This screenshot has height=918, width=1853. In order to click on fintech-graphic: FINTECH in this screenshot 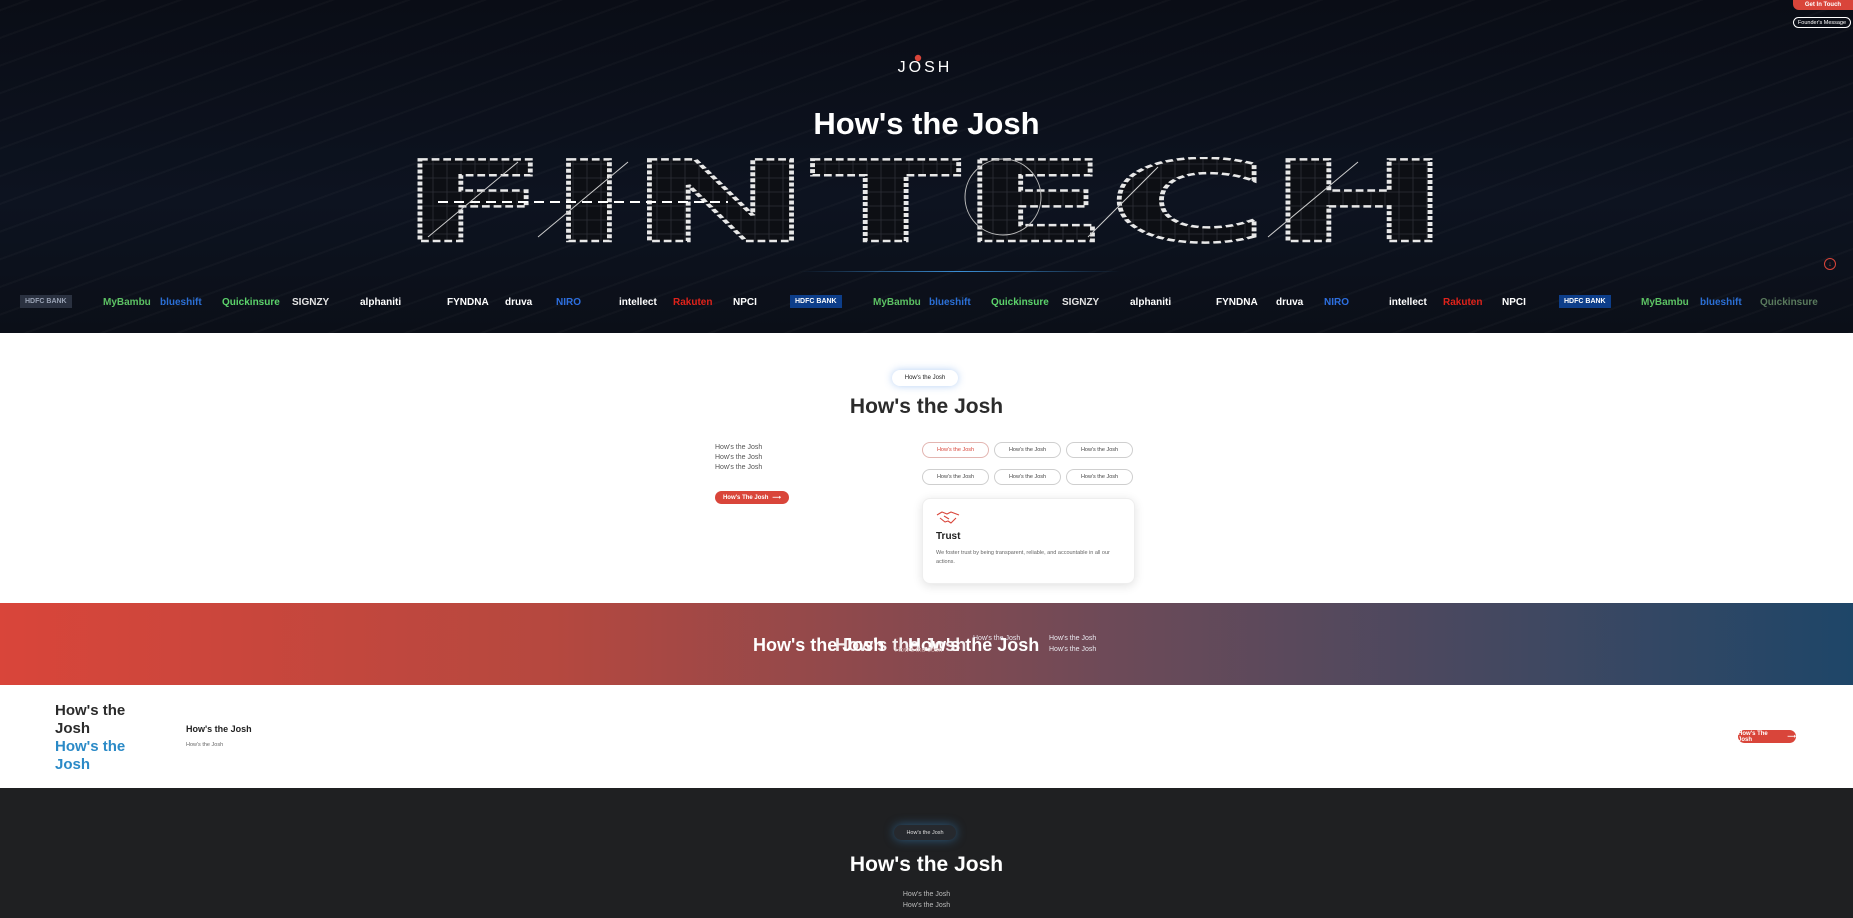, I will do `click(925, 201)`.